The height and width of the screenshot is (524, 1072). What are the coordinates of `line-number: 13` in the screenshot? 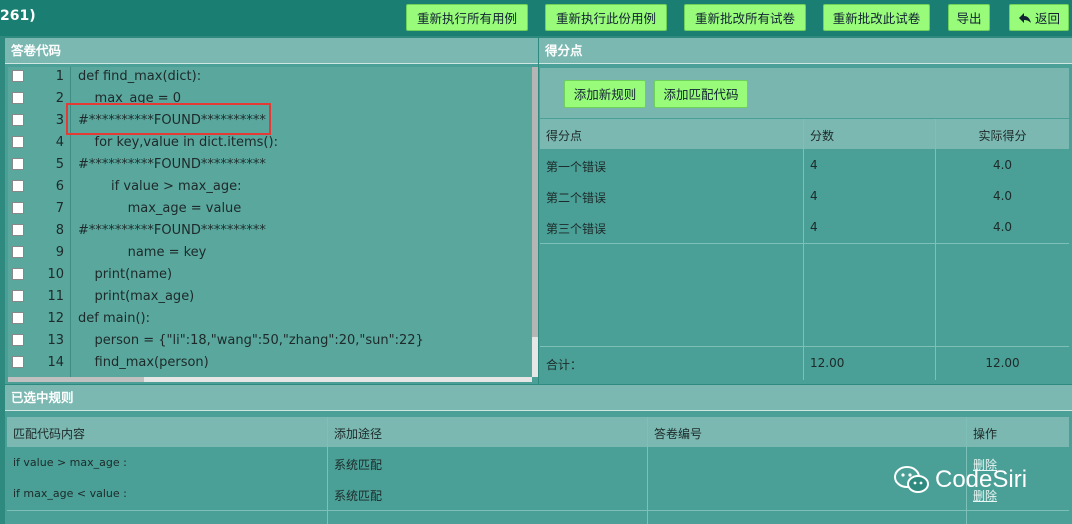 It's located at (55, 340).